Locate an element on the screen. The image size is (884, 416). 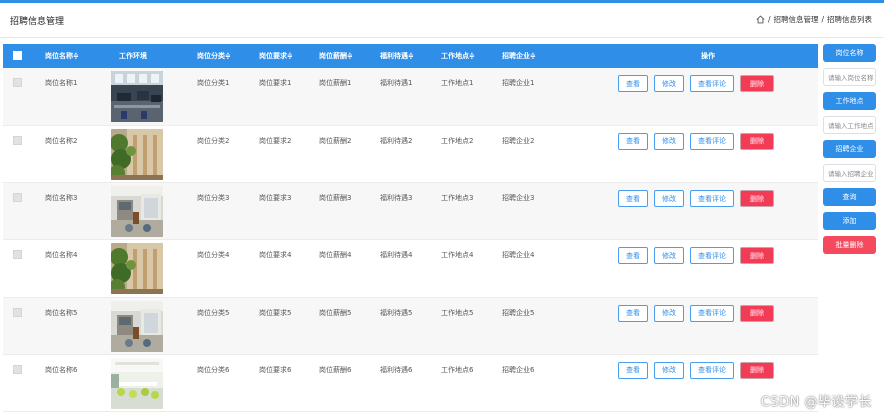
cell-company: 招聘企业2 is located at coordinates (518, 140).